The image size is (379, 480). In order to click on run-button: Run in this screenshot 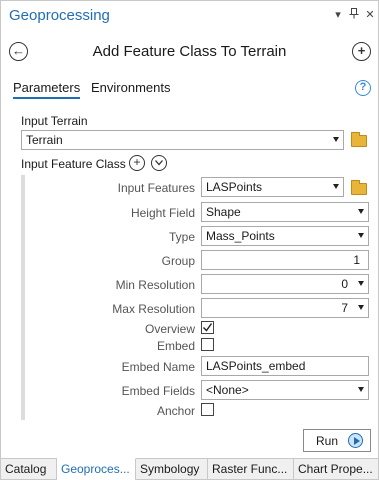, I will do `click(337, 440)`.